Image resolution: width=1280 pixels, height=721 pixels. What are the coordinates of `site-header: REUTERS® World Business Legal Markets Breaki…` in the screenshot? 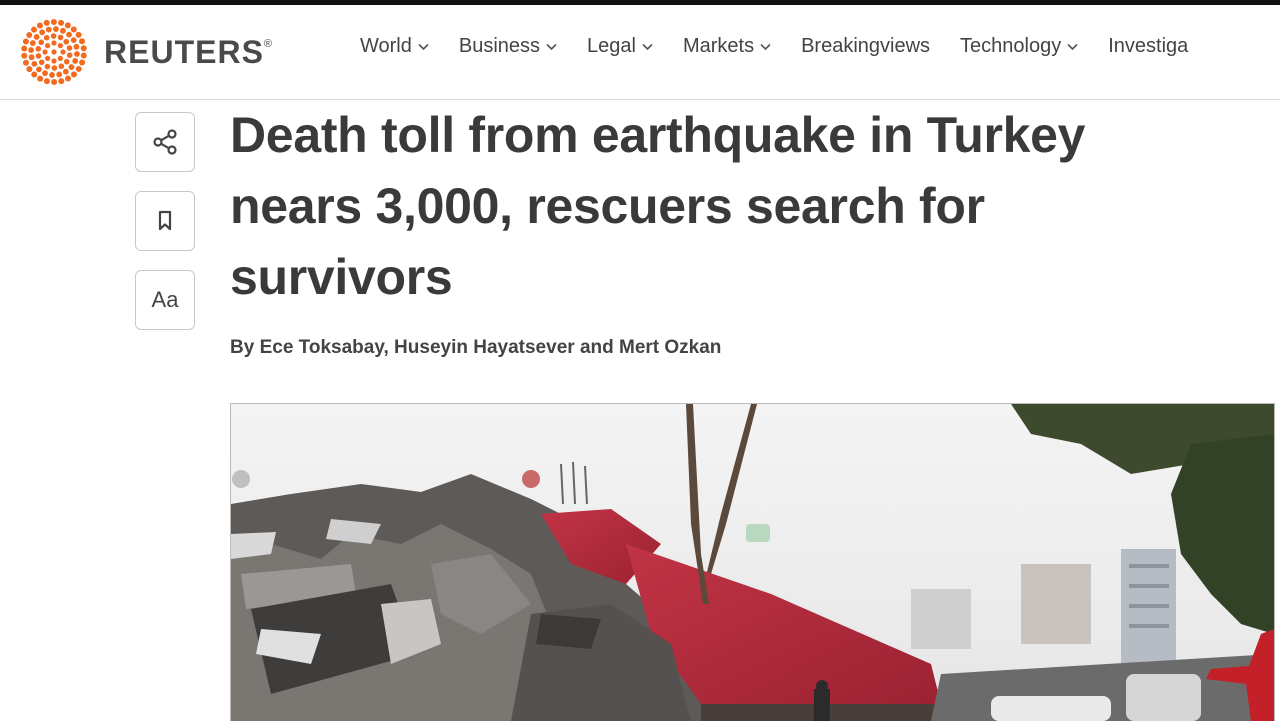 It's located at (640, 52).